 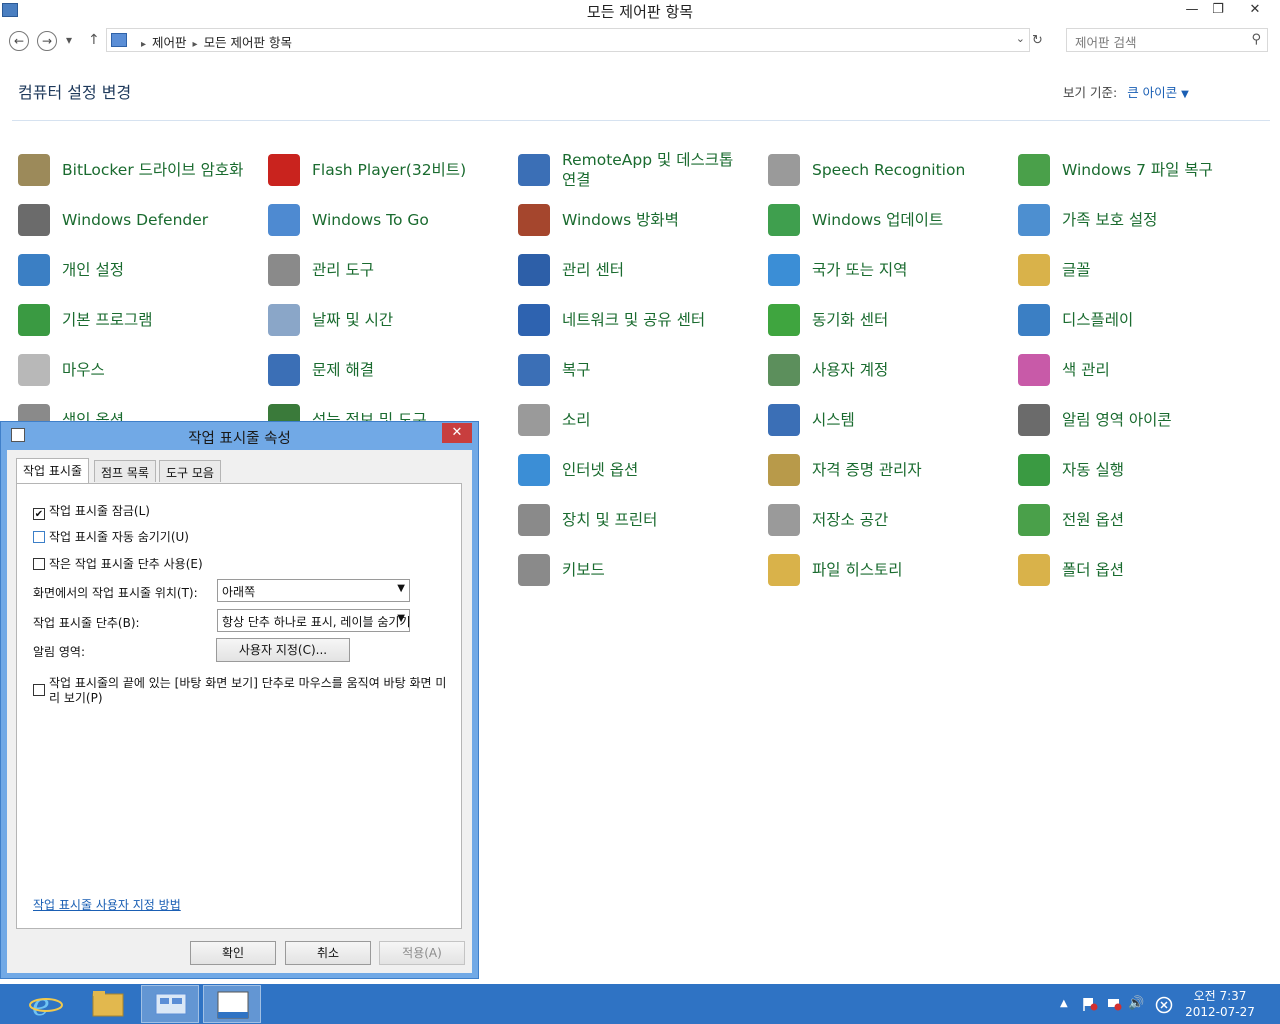 What do you see at coordinates (1138, 420) in the screenshot?
I see `control-panel-item: 알림 영역 아이콘` at bounding box center [1138, 420].